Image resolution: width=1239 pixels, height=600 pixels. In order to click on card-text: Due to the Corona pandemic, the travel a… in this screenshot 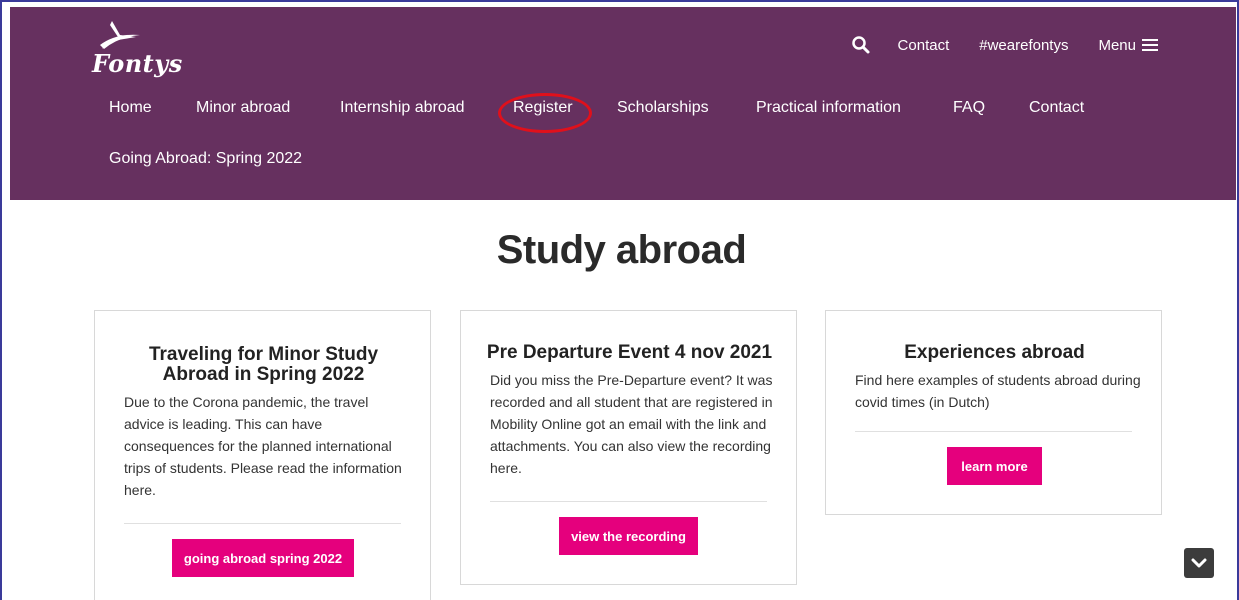, I will do `click(263, 446)`.